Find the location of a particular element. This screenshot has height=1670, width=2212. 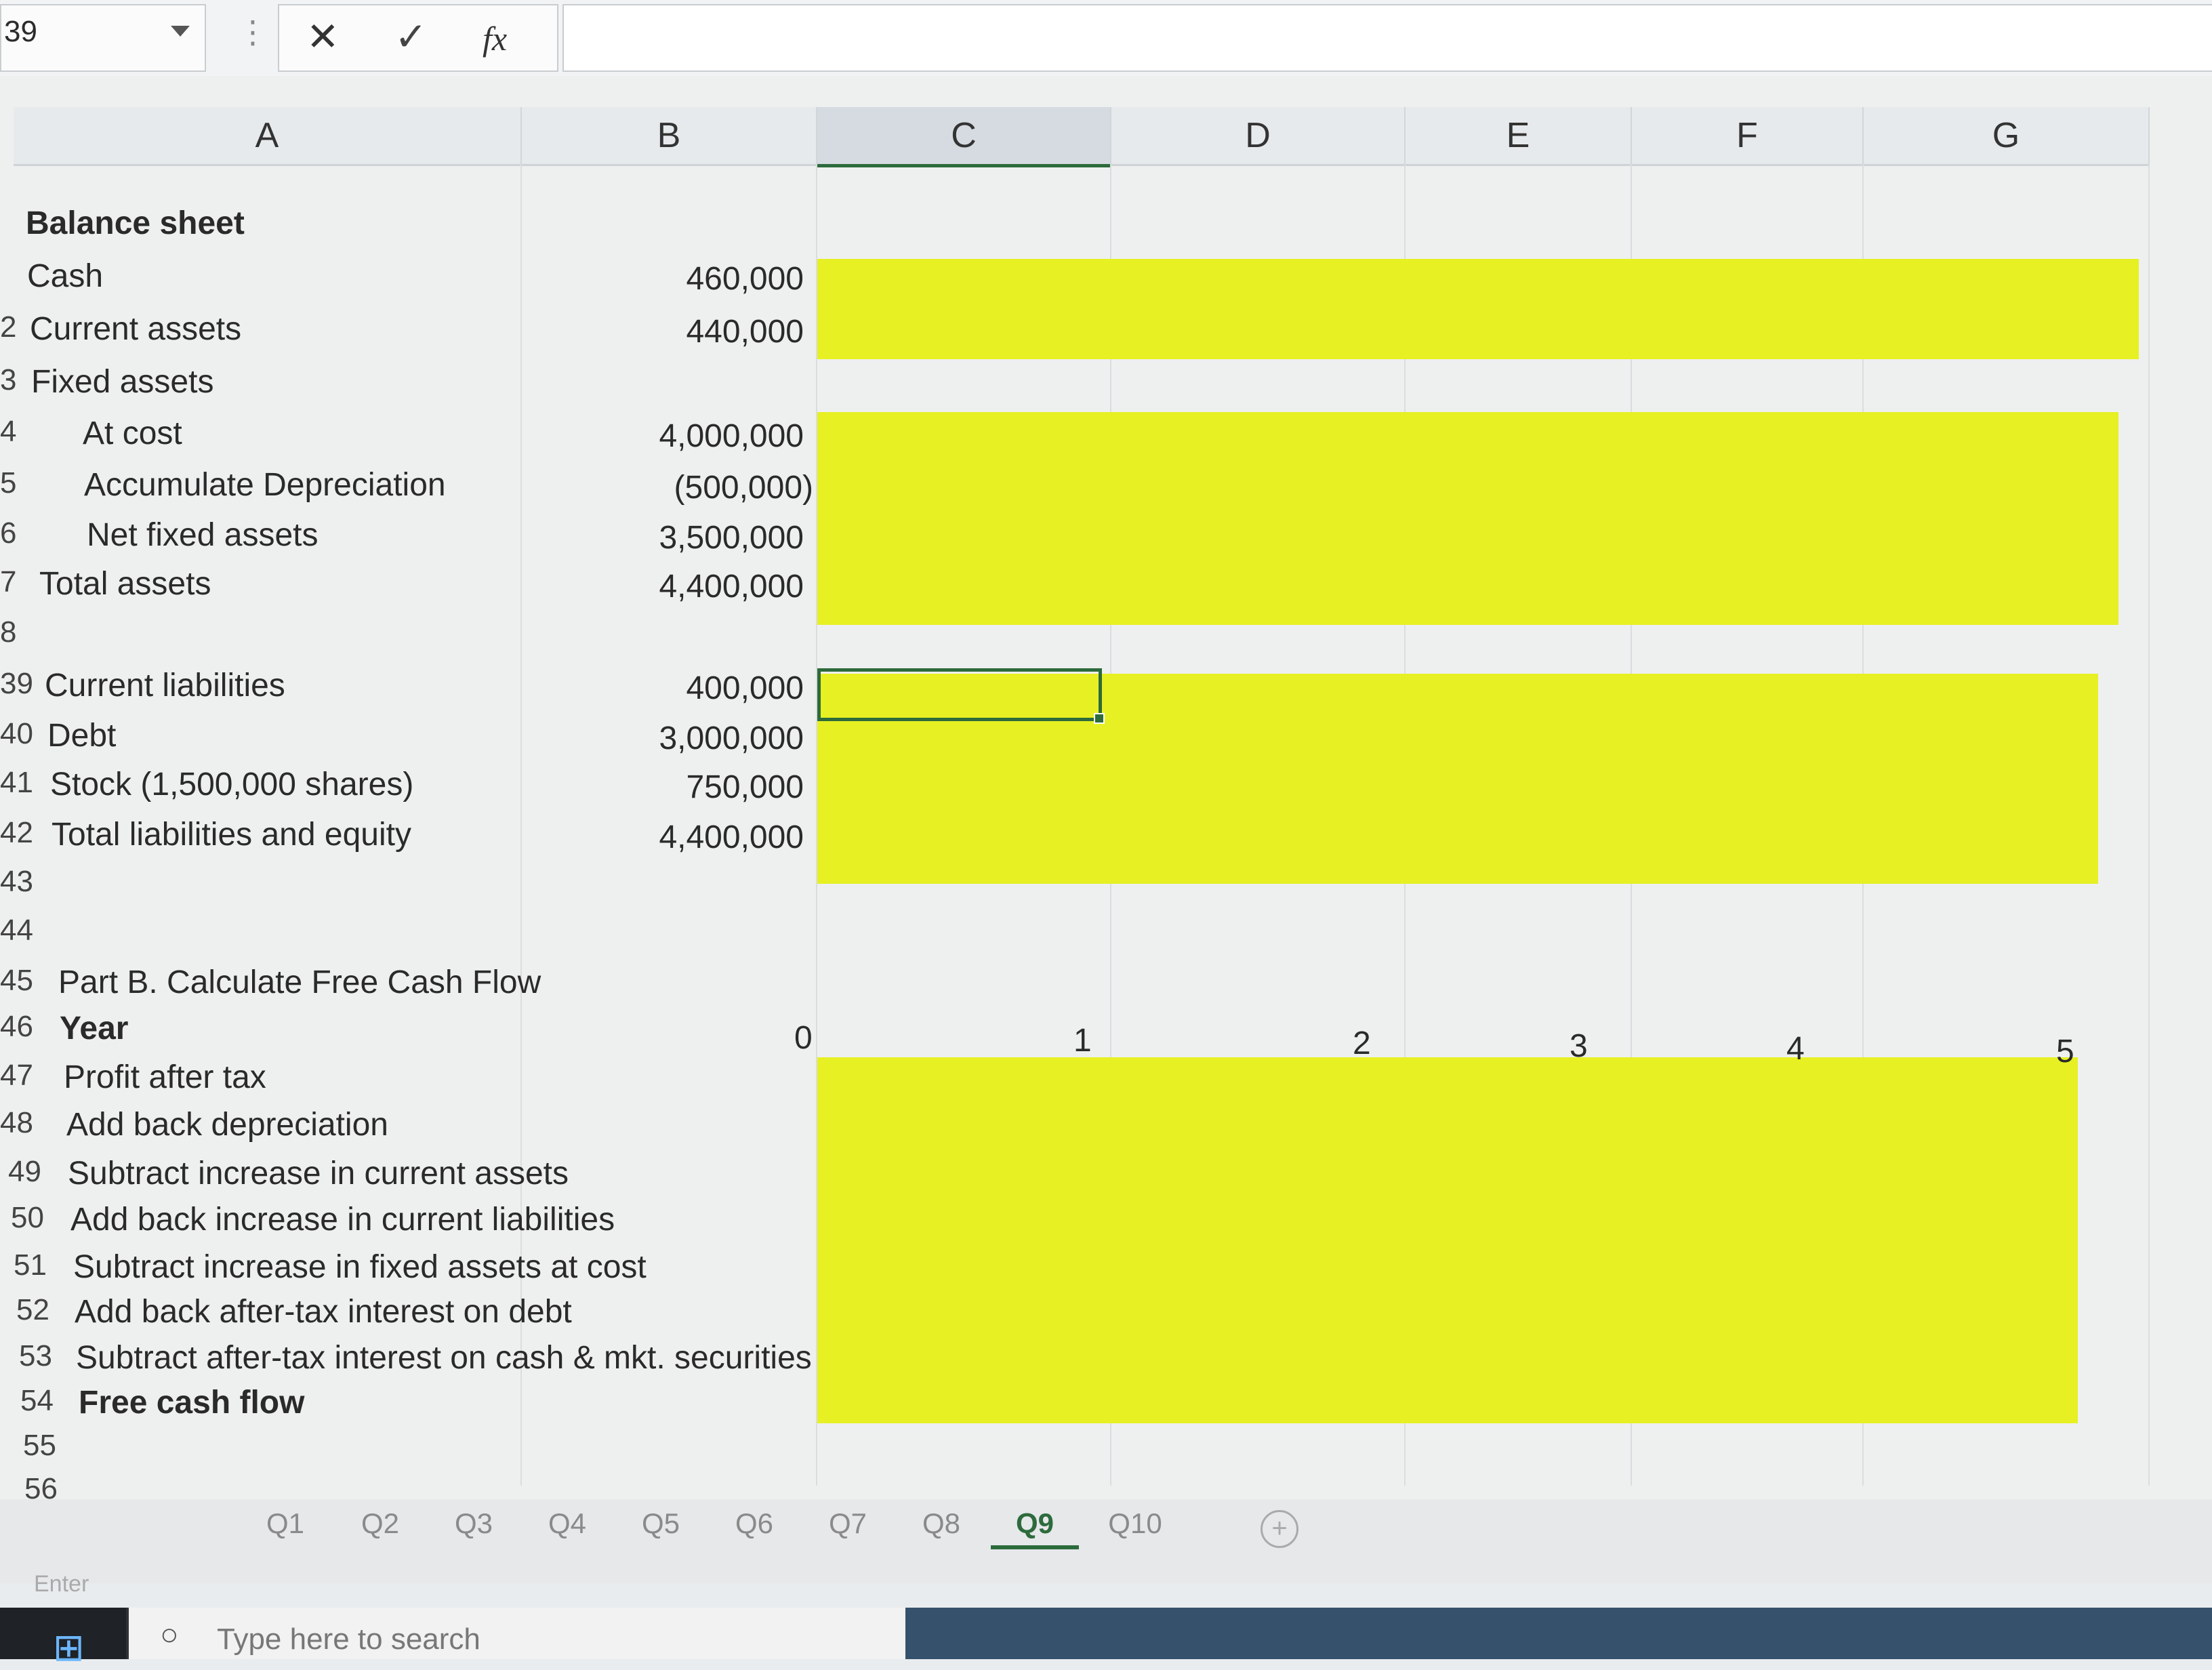

row-number: 5 is located at coordinates (8, 483).